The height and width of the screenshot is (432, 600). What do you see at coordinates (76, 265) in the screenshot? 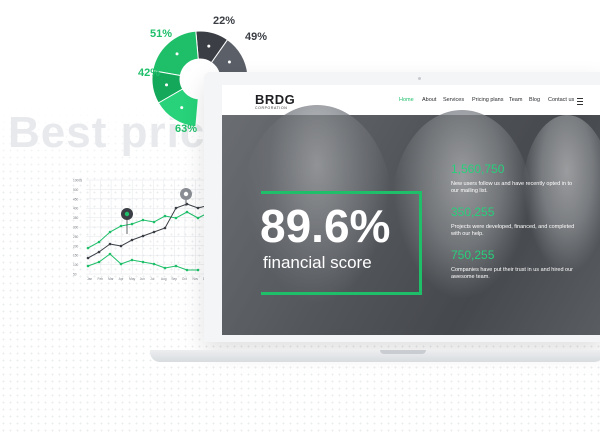
I see `y-tick-label: 100` at bounding box center [76, 265].